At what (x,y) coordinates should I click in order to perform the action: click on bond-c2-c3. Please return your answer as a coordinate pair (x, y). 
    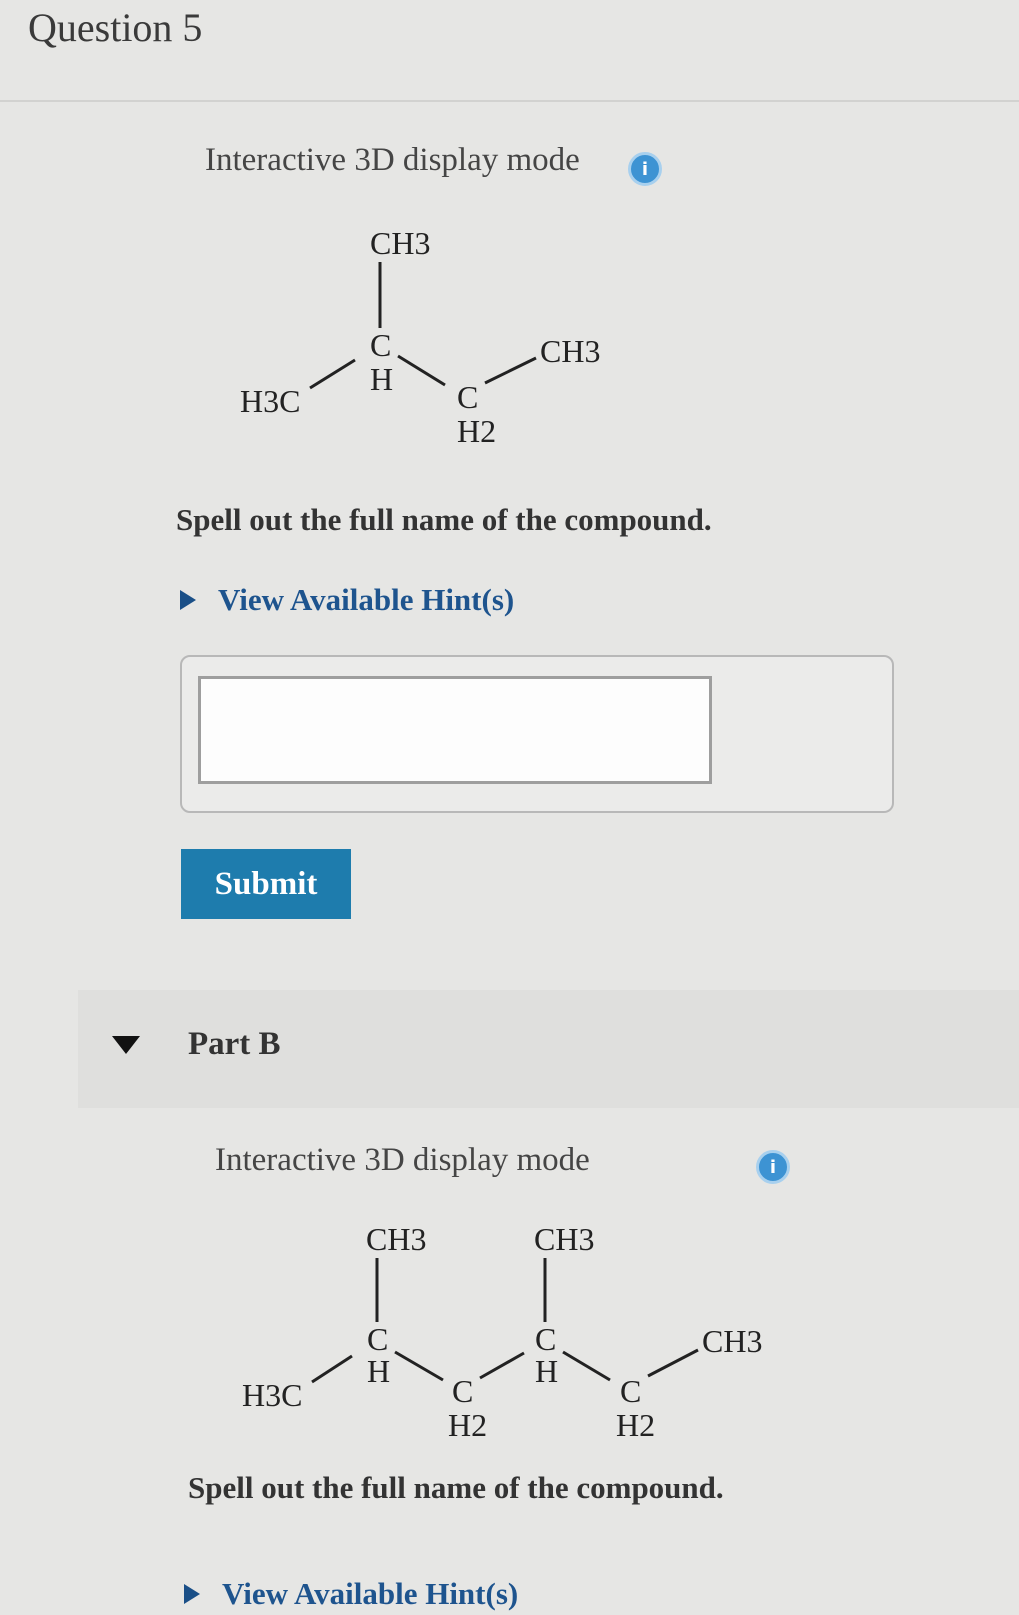
    Looking at the image, I should click on (502, 1365).